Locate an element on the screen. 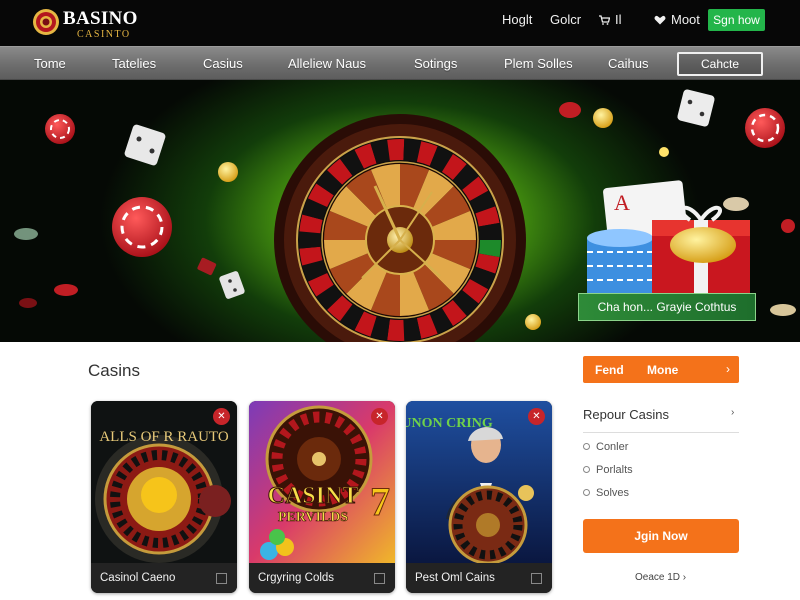 This screenshot has height=600, width=800. nav-cta-button: Cahcte is located at coordinates (720, 64).